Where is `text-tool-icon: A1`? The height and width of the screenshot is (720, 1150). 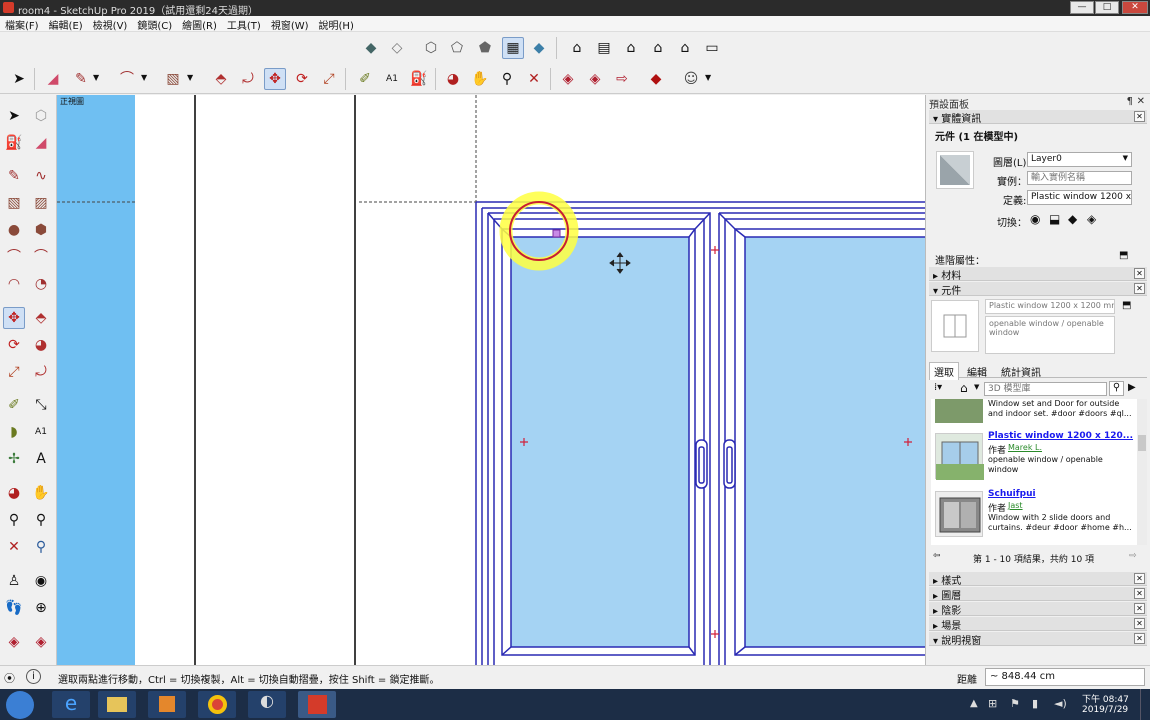 text-tool-icon: A1 is located at coordinates (392, 79).